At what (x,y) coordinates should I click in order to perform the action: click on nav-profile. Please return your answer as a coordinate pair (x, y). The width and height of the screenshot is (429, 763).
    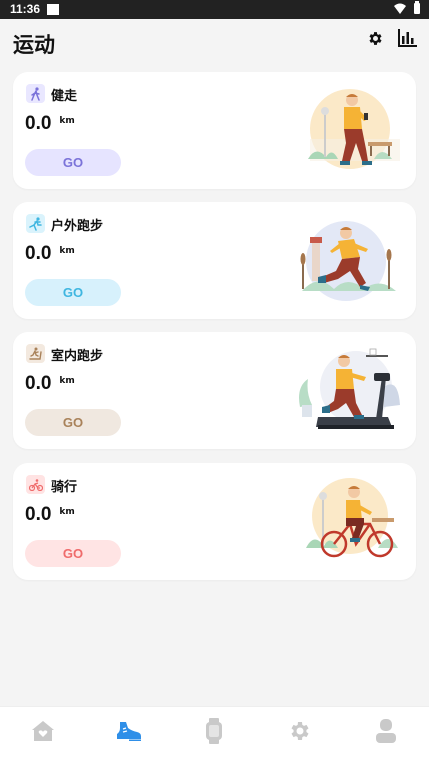
    Looking at the image, I should click on (386, 731).